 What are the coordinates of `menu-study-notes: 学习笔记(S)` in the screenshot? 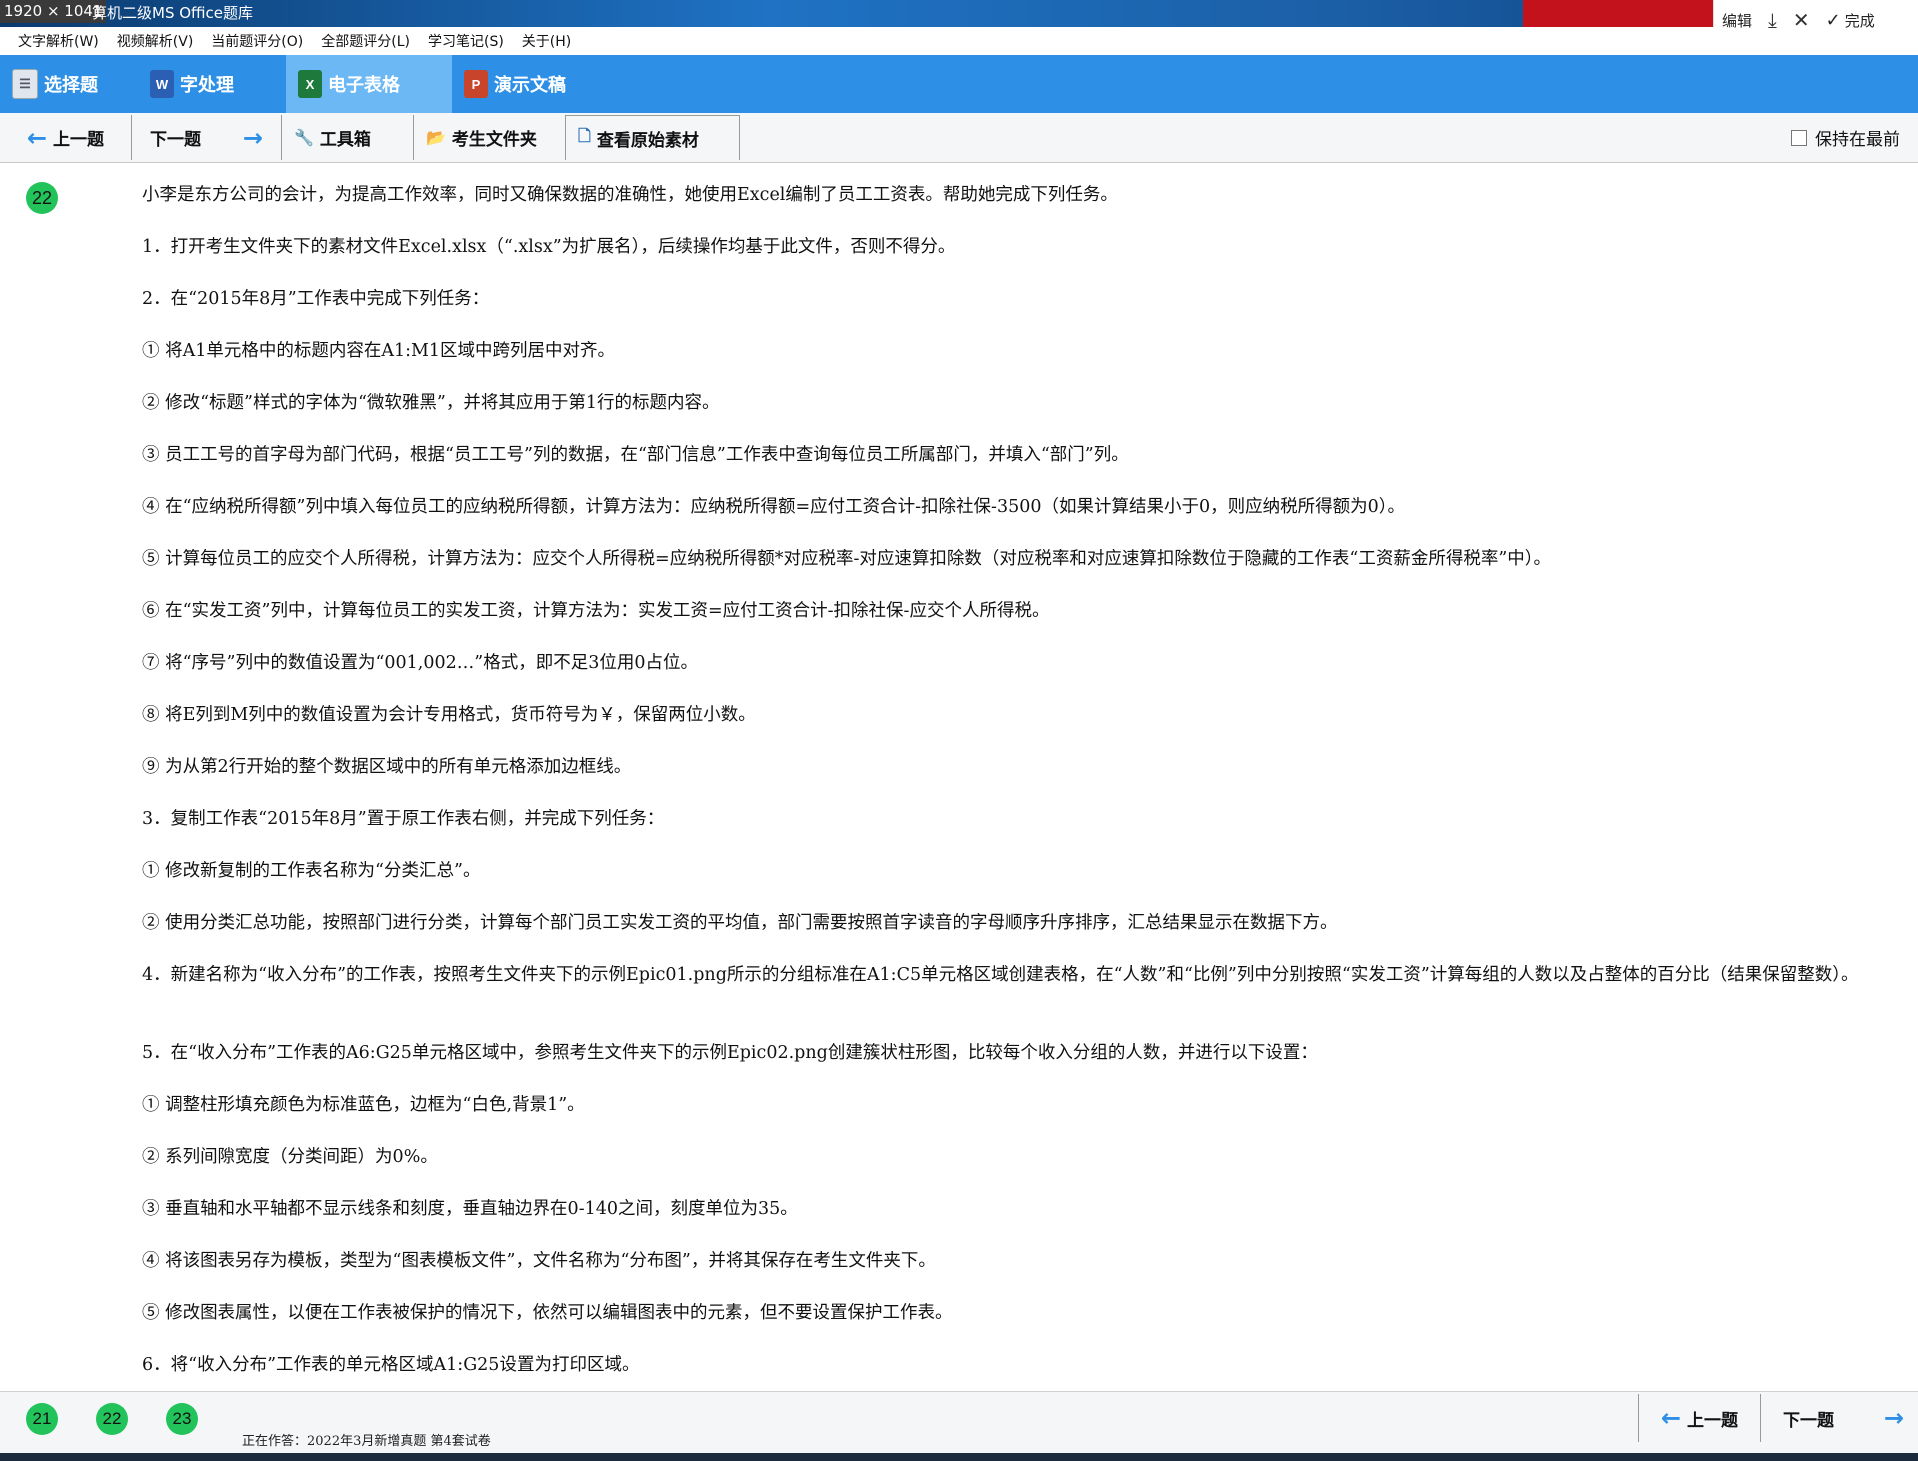 It's located at (466, 41).